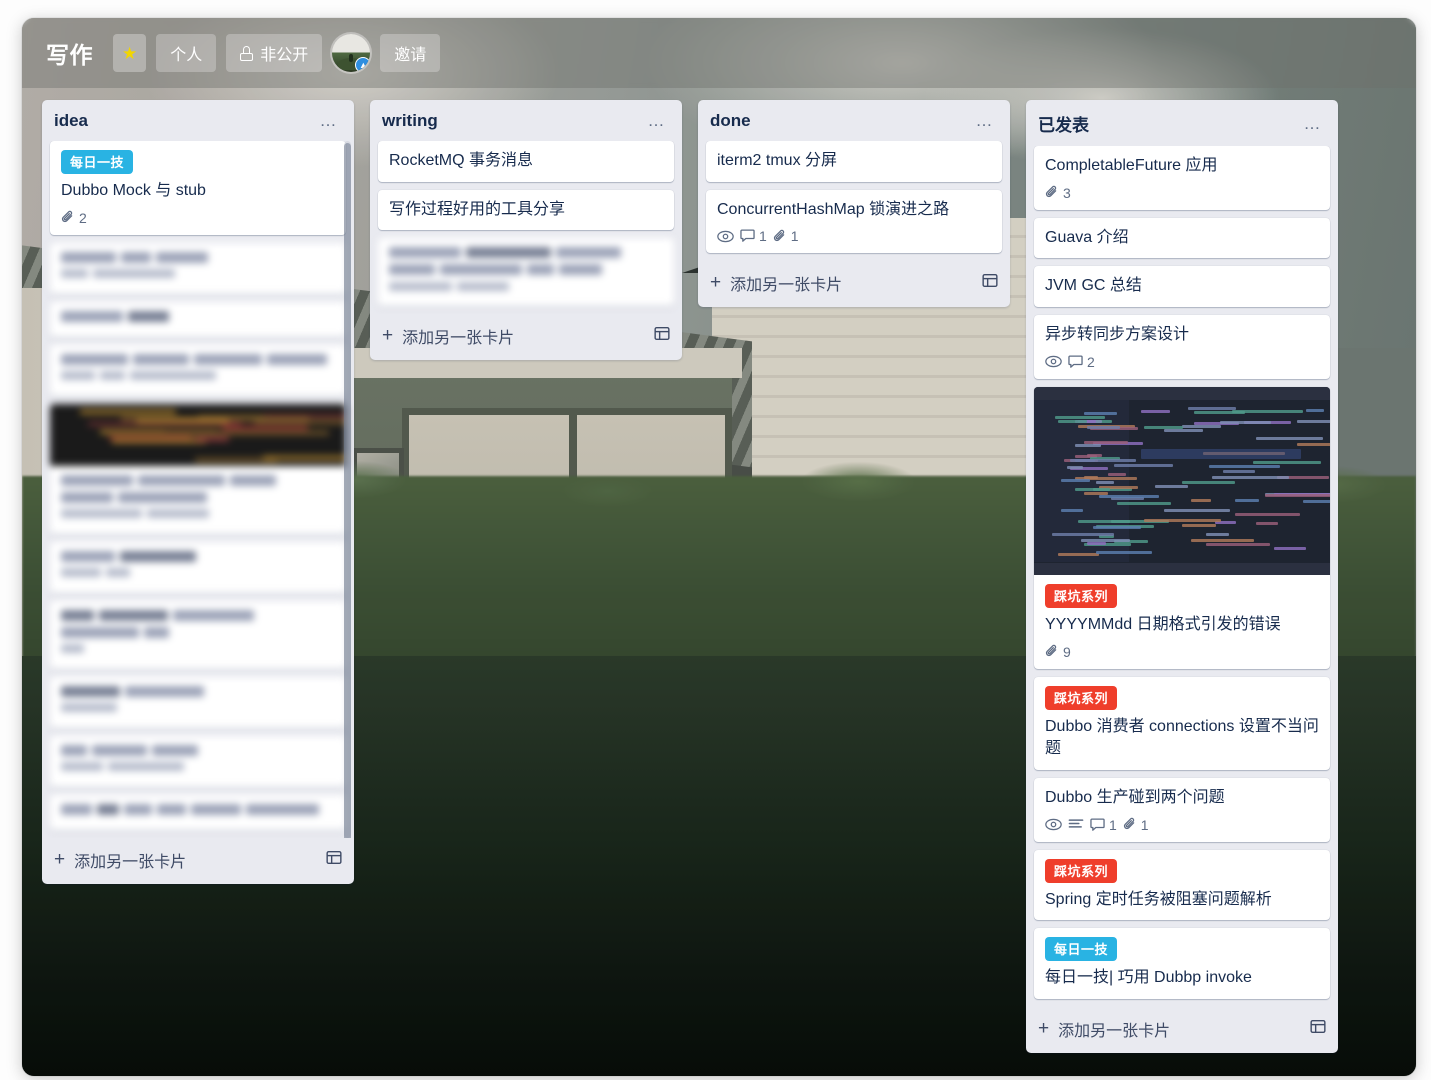 The image size is (1431, 1080). Describe the element at coordinates (477, 209) in the screenshot. I see `card-title: 写作过程好用的工具分享` at that location.